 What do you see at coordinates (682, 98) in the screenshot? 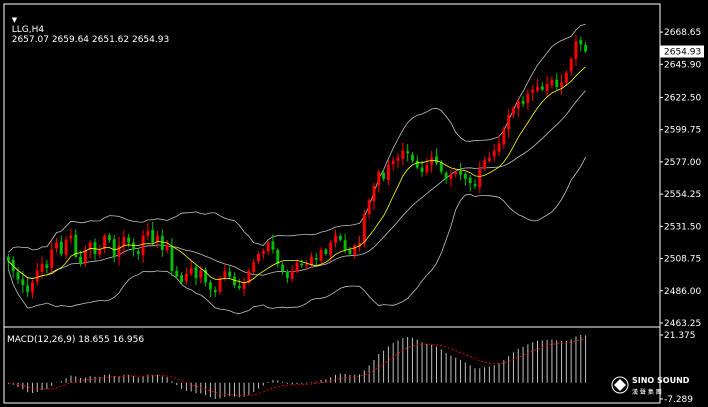
I see `y-tick-label: 2622.50` at bounding box center [682, 98].